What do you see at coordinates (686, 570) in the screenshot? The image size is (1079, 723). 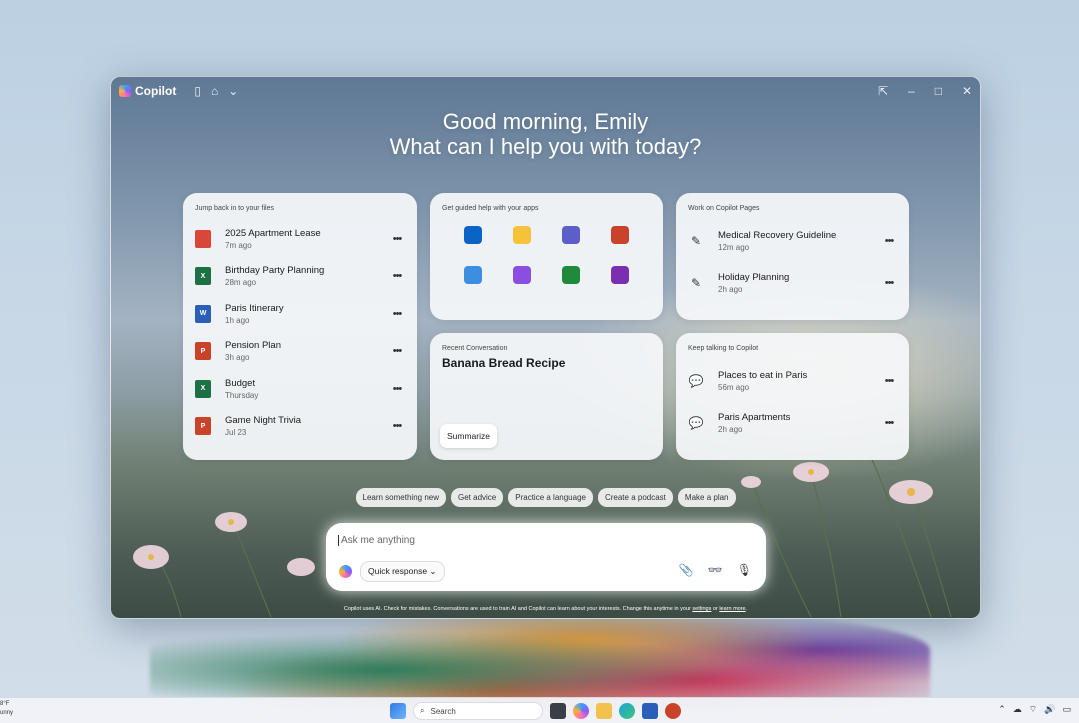 I see `attach-icon: 📎` at bounding box center [686, 570].